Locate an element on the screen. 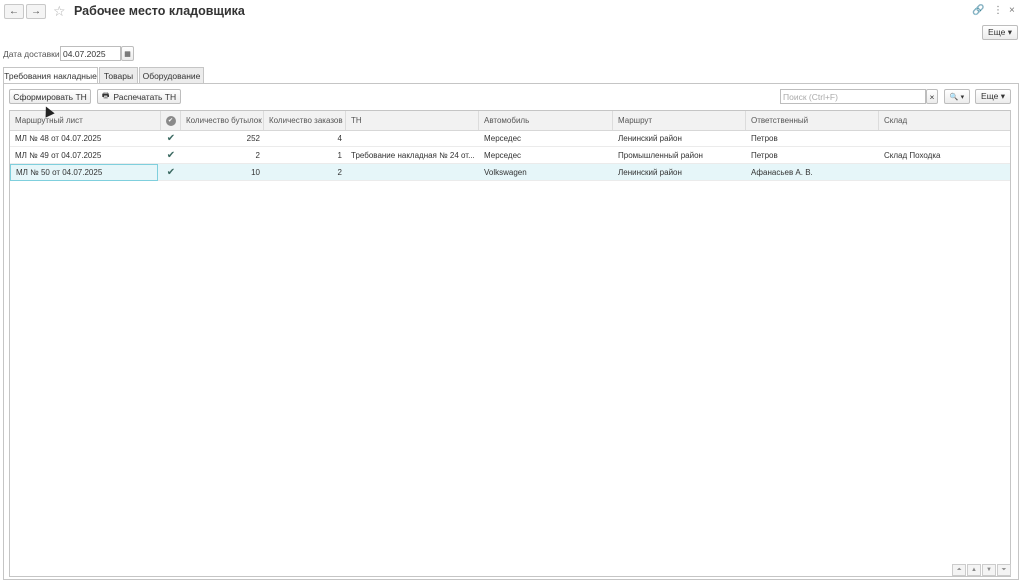 This screenshot has width=1024, height=586. delivery-date-input: 04.07.2025 is located at coordinates (90, 53).